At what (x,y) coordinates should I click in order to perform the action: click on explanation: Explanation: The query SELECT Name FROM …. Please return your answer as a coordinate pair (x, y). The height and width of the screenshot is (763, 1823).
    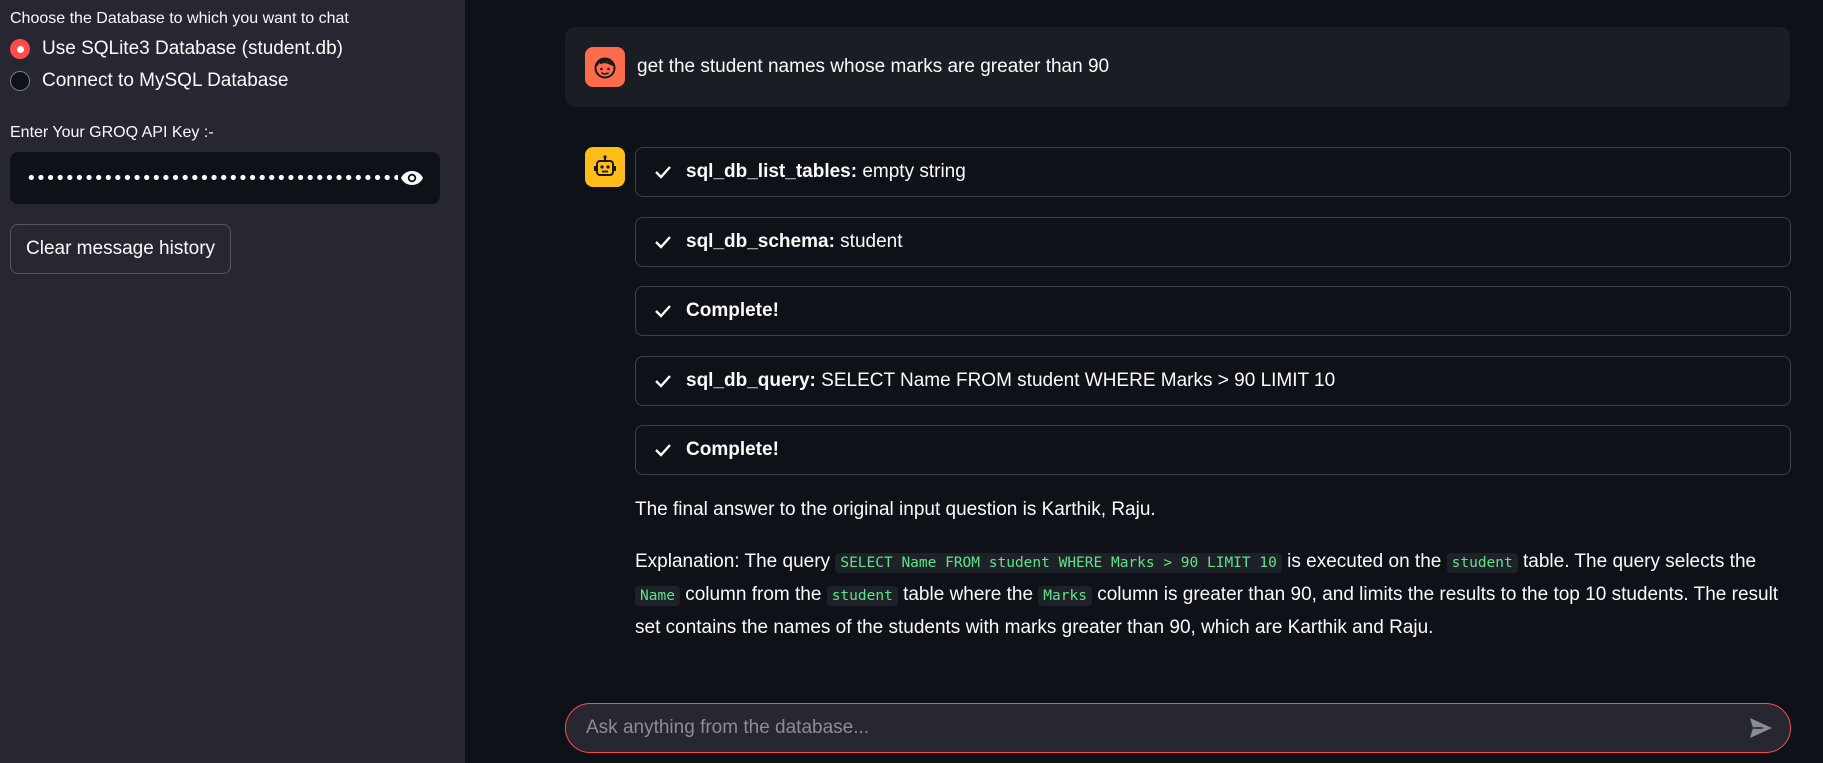
    Looking at the image, I should click on (1207, 594).